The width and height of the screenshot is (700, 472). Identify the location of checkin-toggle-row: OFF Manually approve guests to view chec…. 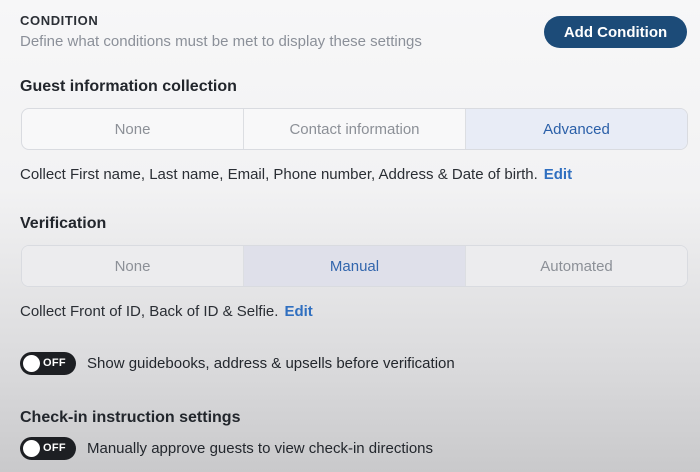
(226, 448).